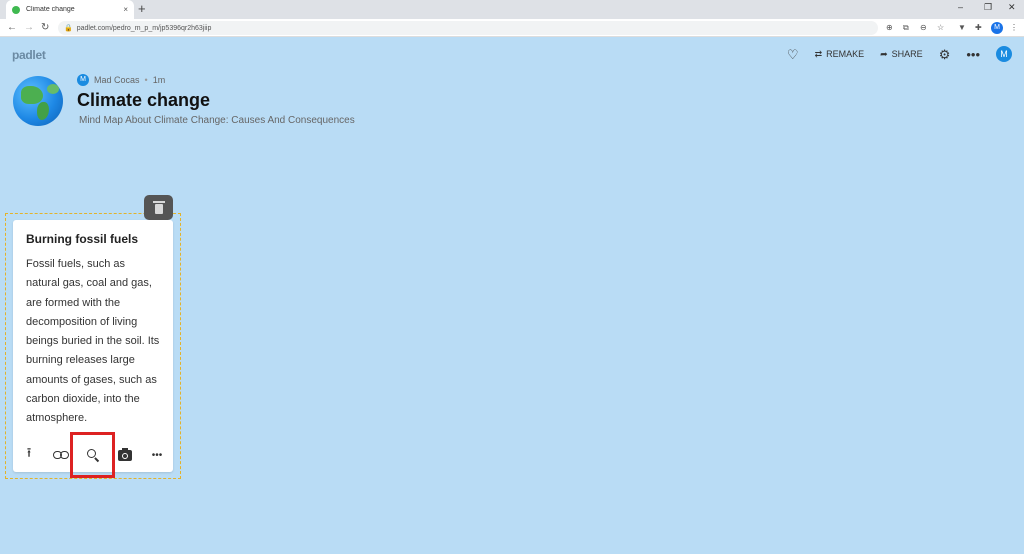 The height and width of the screenshot is (554, 1024). Describe the element at coordinates (997, 28) in the screenshot. I see `browser-profile-avatar: M` at that location.